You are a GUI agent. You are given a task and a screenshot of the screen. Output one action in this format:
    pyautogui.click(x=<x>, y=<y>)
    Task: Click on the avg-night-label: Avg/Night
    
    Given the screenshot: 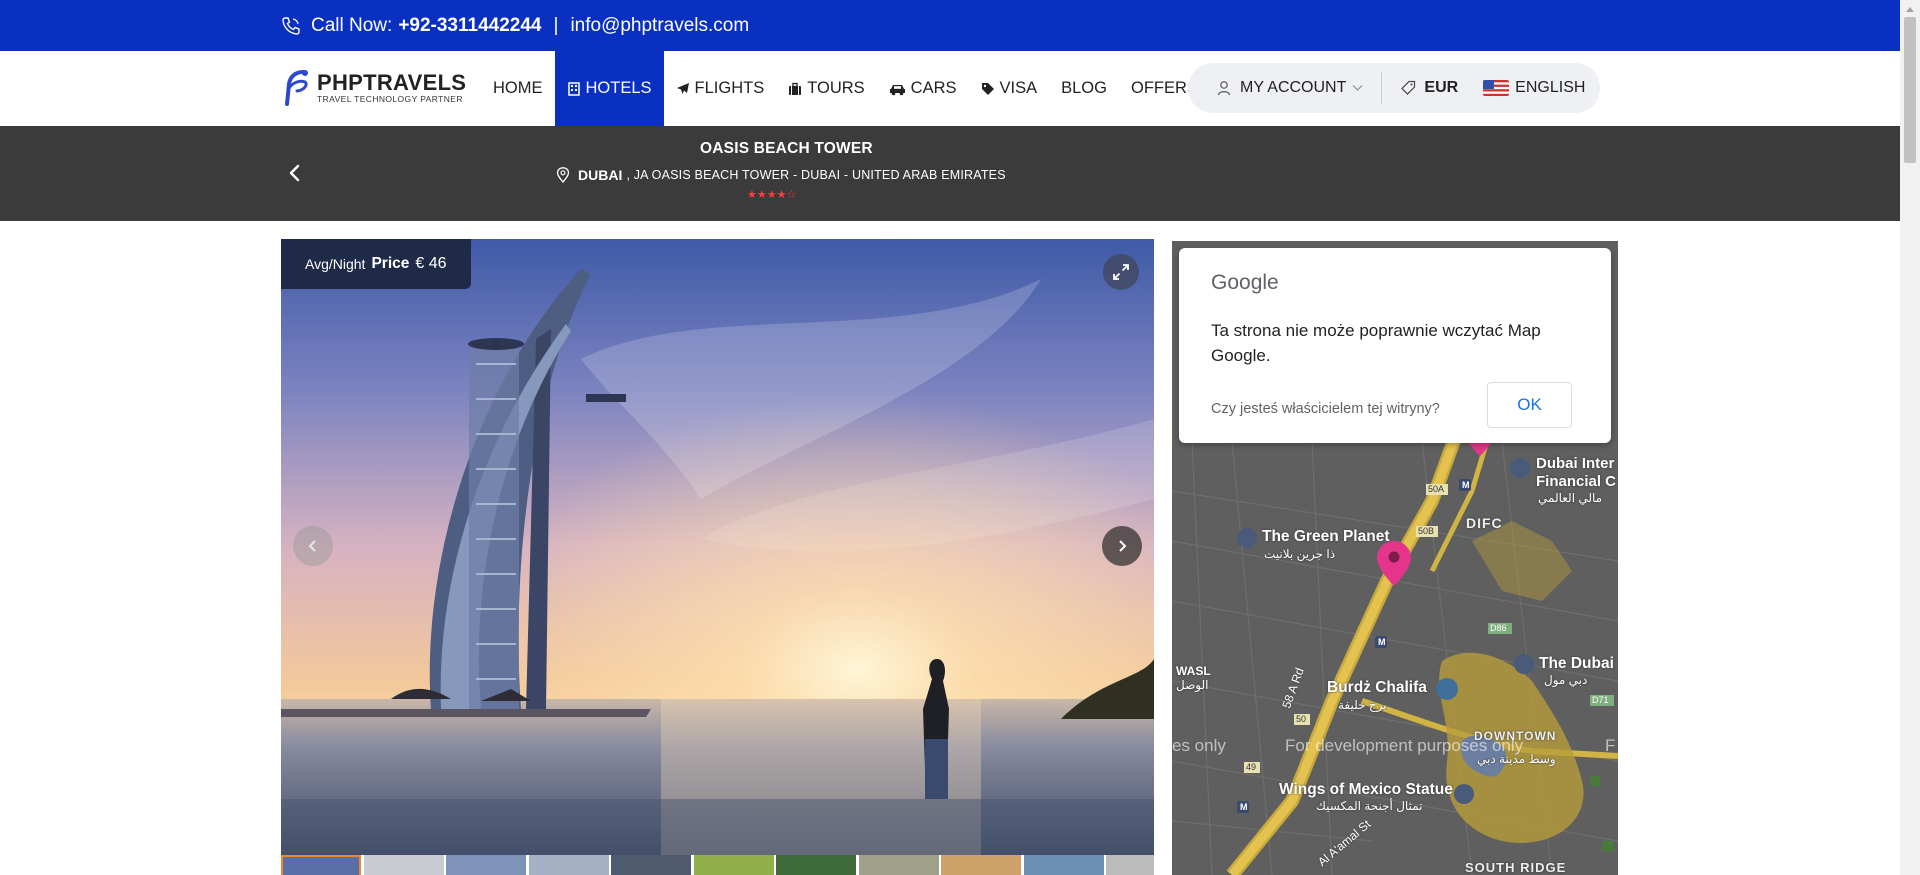 What is the action you would take?
    pyautogui.click(x=335, y=264)
    